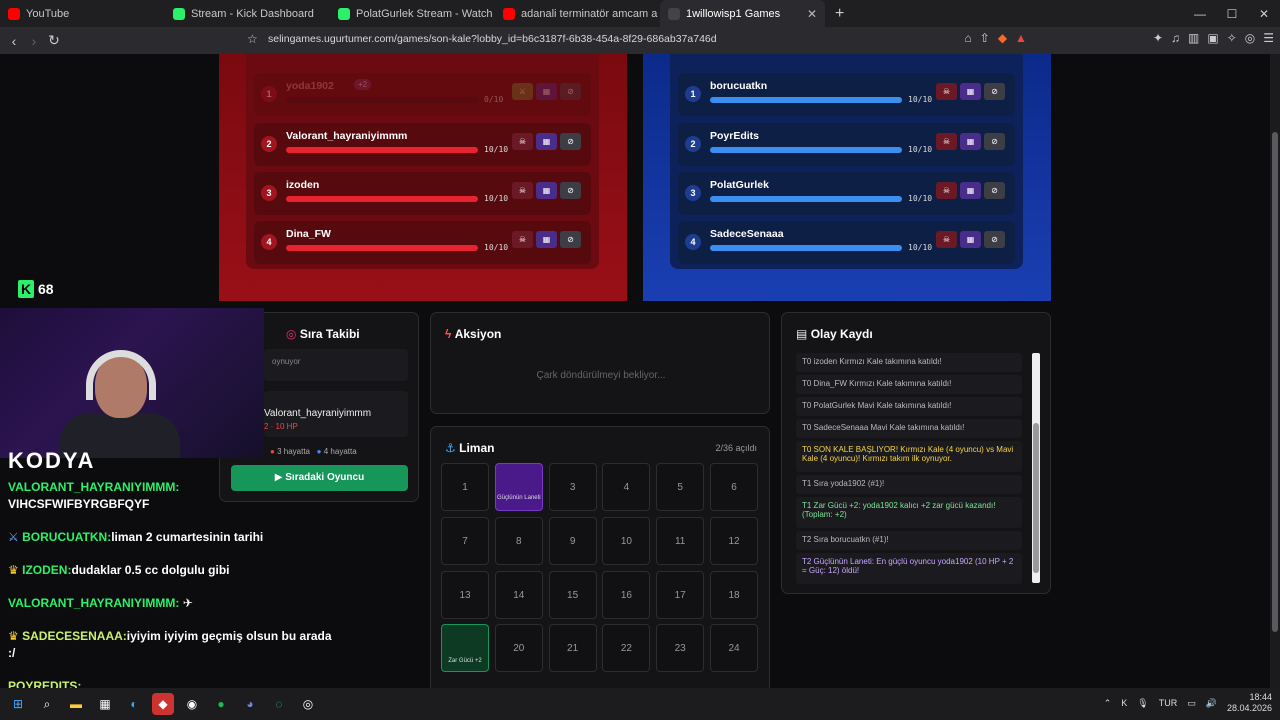 This screenshot has height=720, width=1280. Describe the element at coordinates (626, 648) in the screenshot. I see `harbor-tile: 22` at that location.